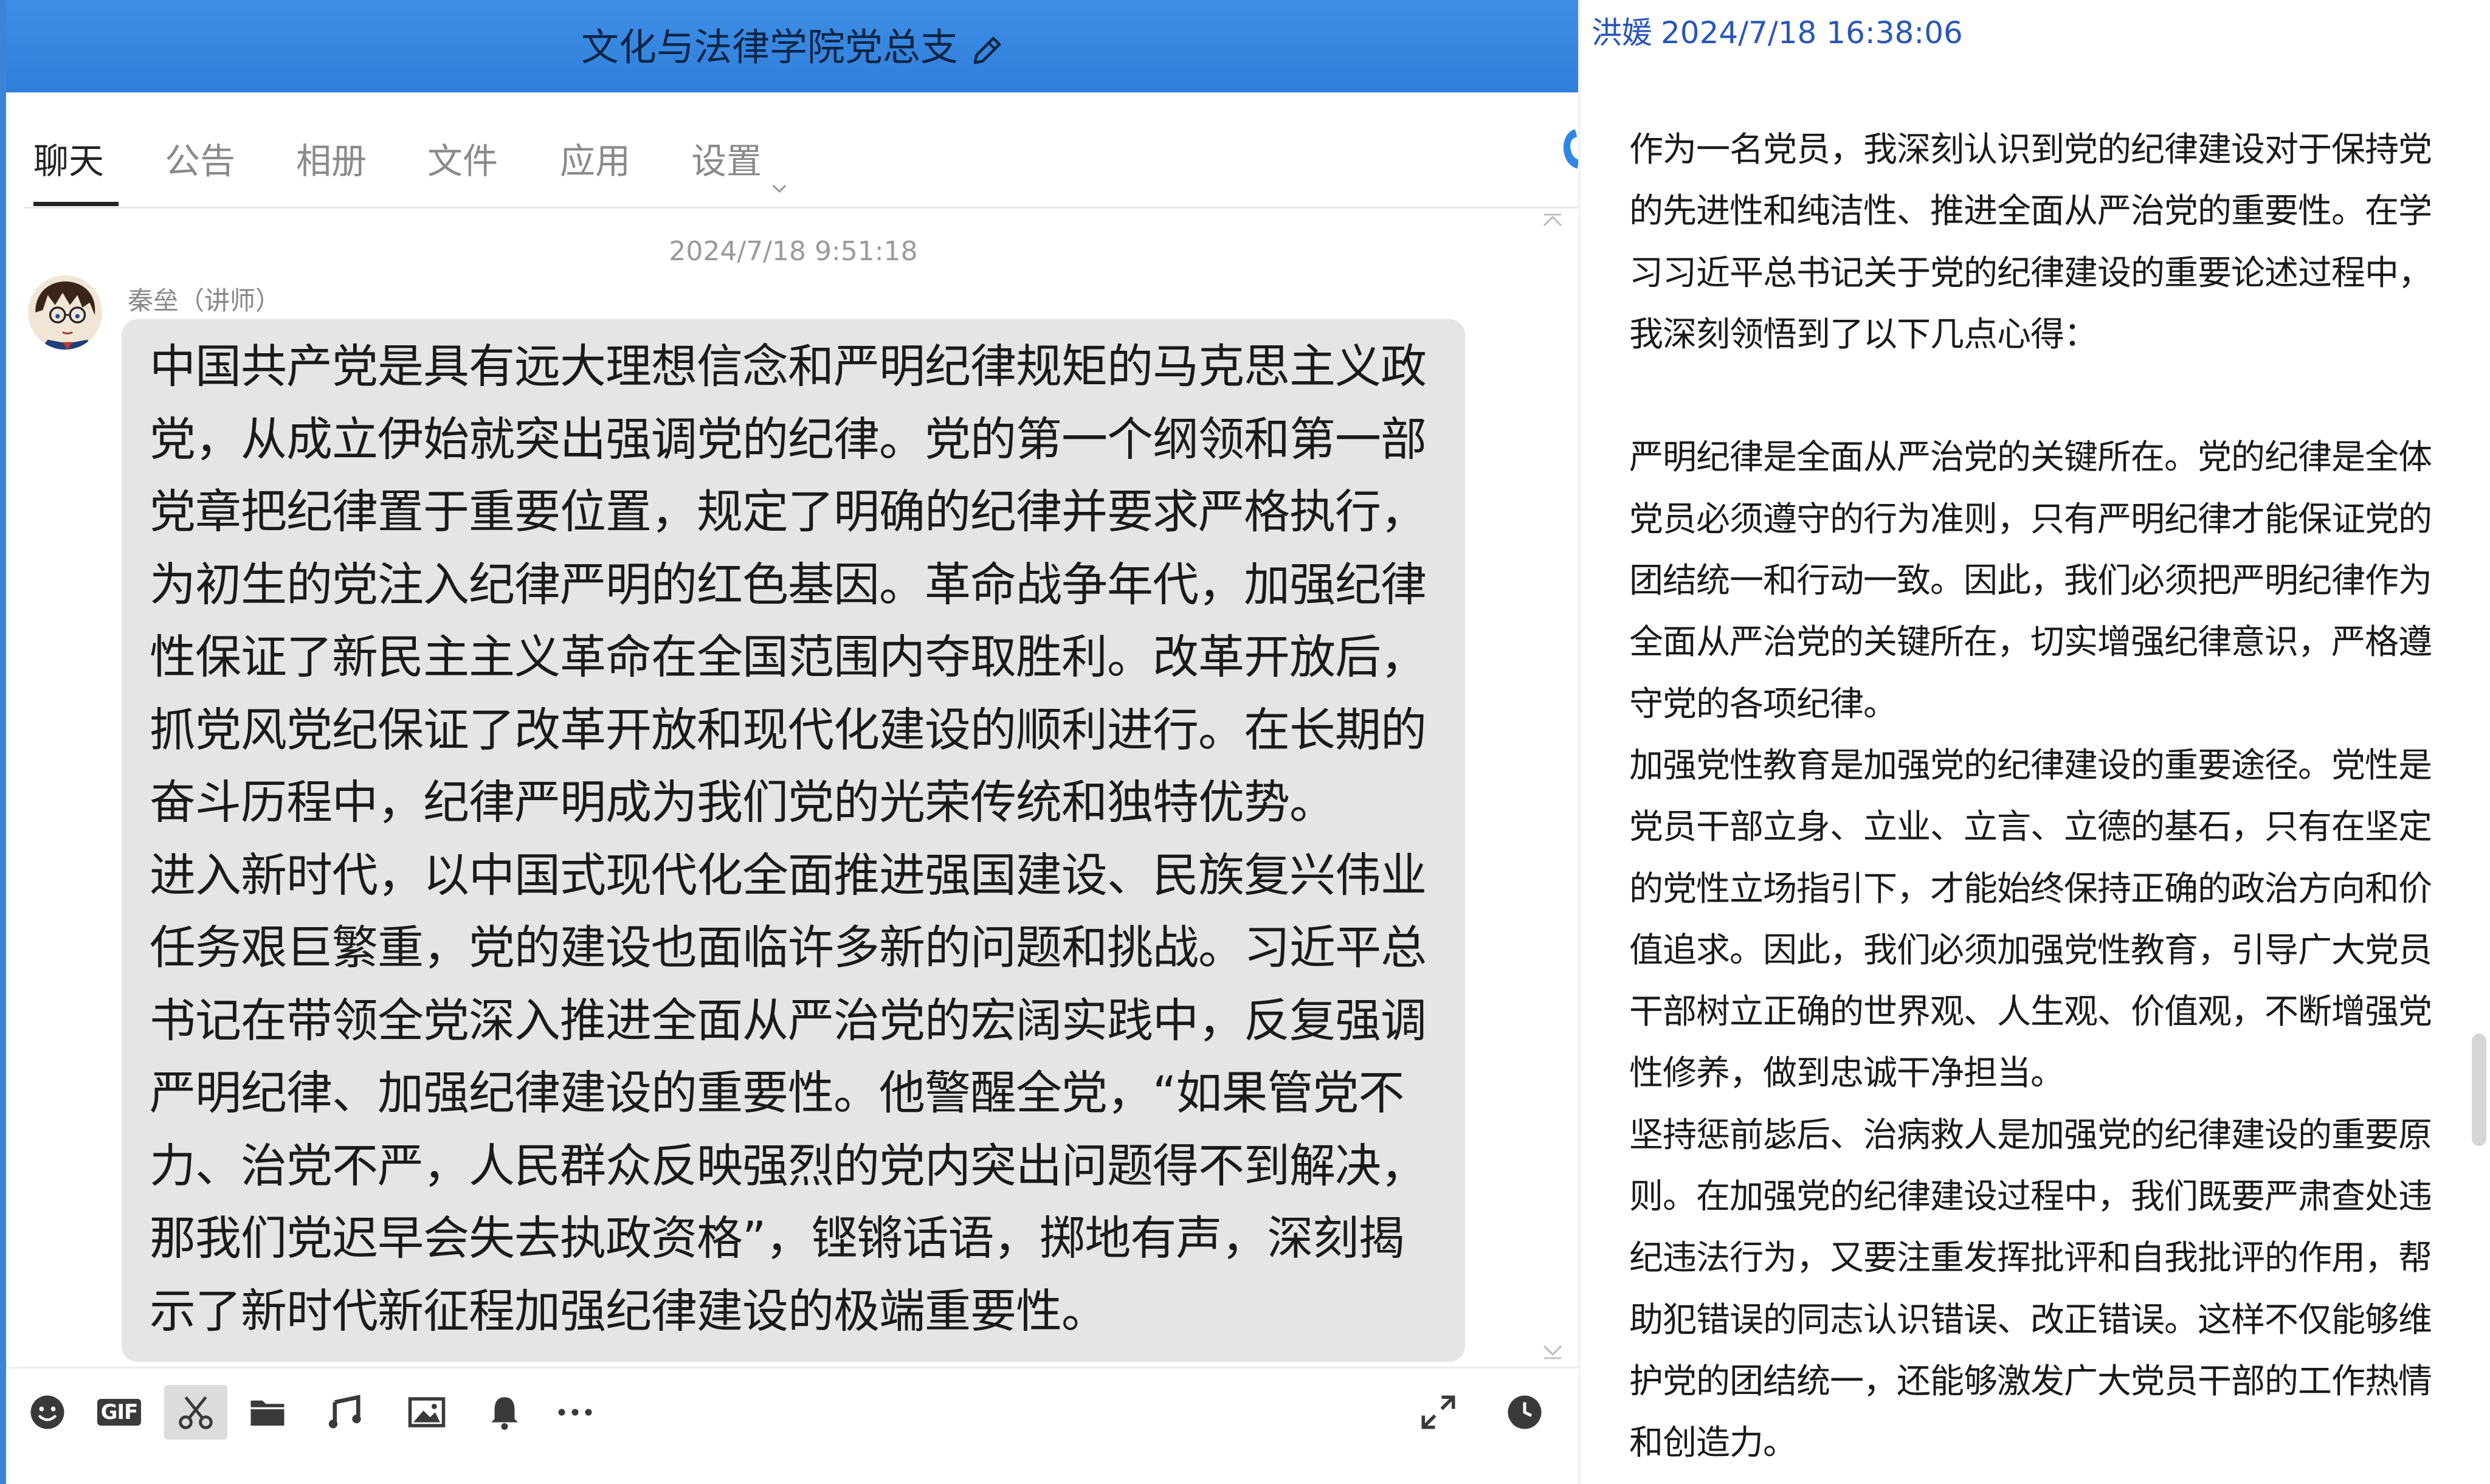 This screenshot has height=1484, width=2490. Describe the element at coordinates (76, 204) in the screenshot. I see `active-tab-indicator` at that location.